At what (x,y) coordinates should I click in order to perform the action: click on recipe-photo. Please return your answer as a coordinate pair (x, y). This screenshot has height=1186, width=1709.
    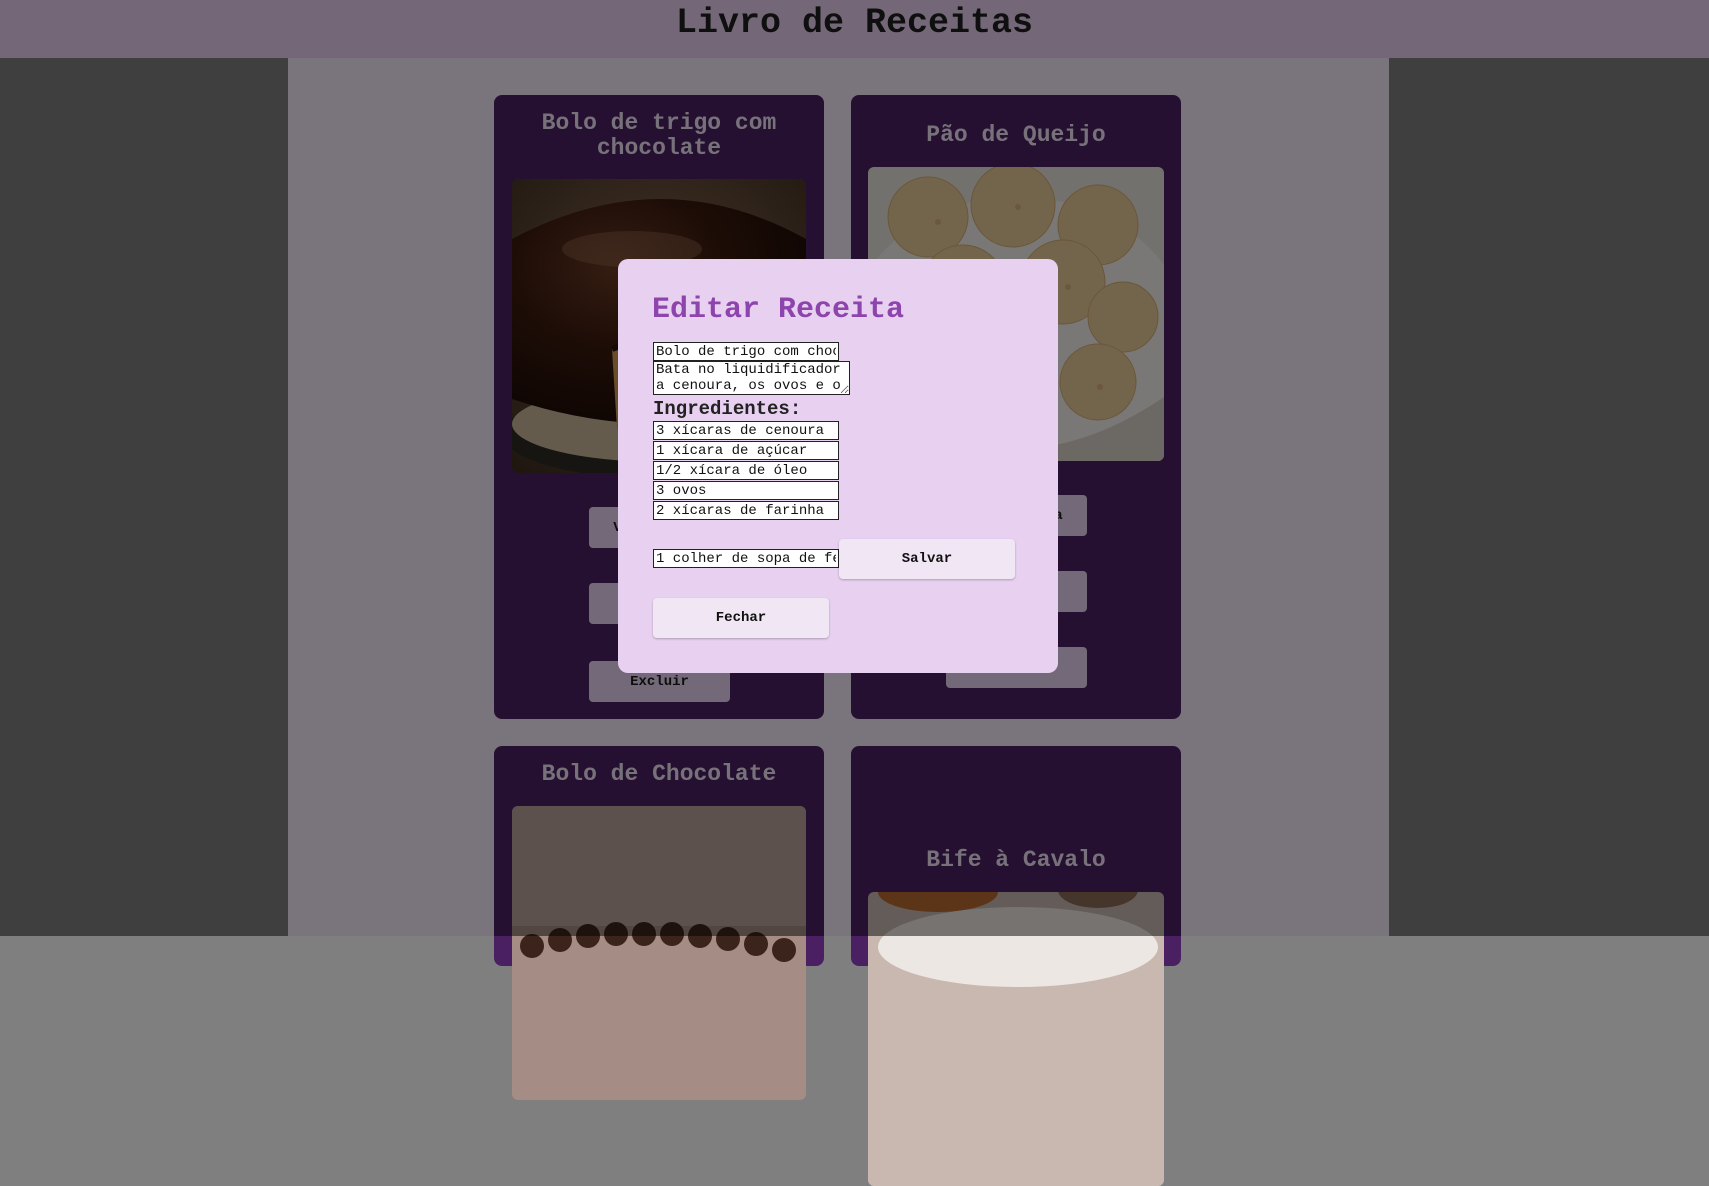
    Looking at the image, I should click on (1016, 1039).